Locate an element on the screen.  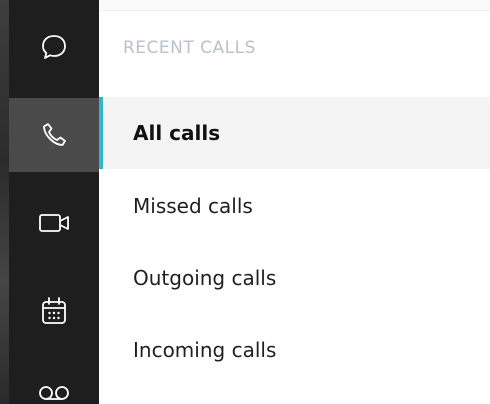
video-camera-icon is located at coordinates (54, 223).